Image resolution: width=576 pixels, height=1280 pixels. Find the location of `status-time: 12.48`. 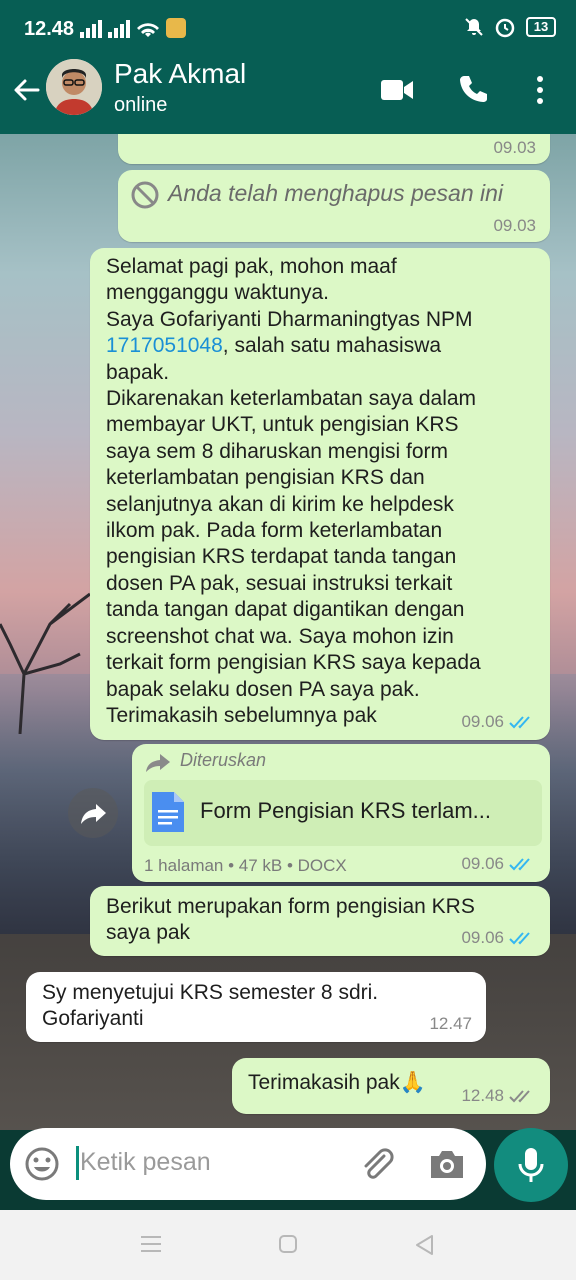

status-time: 12.48 is located at coordinates (49, 29).